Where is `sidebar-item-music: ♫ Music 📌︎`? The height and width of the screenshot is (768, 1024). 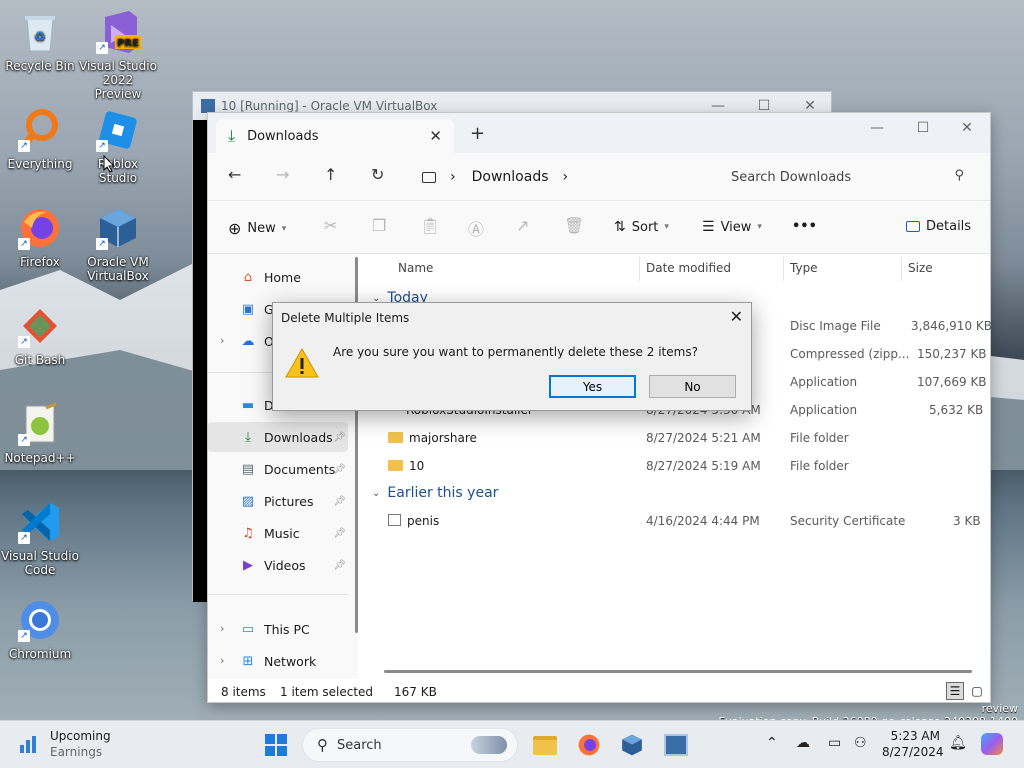
sidebar-item-music: ♫ Music 📌︎ is located at coordinates (278, 533).